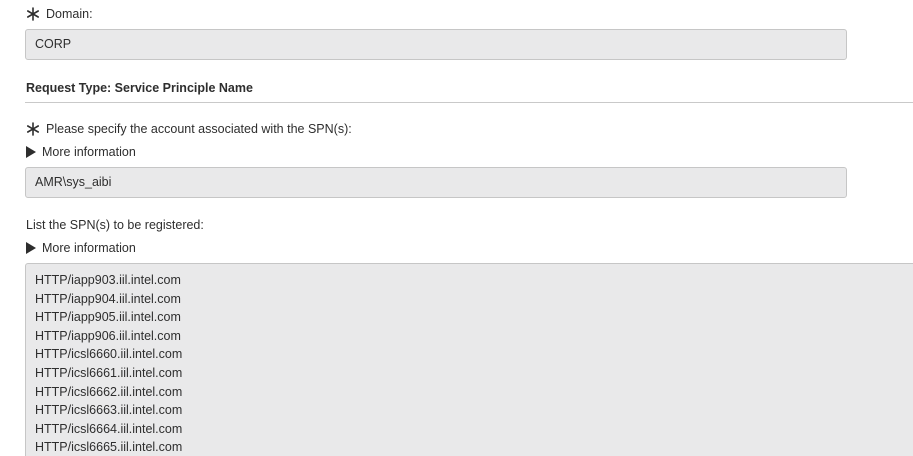  Describe the element at coordinates (436, 44) in the screenshot. I see `domain-field: CORP` at that location.